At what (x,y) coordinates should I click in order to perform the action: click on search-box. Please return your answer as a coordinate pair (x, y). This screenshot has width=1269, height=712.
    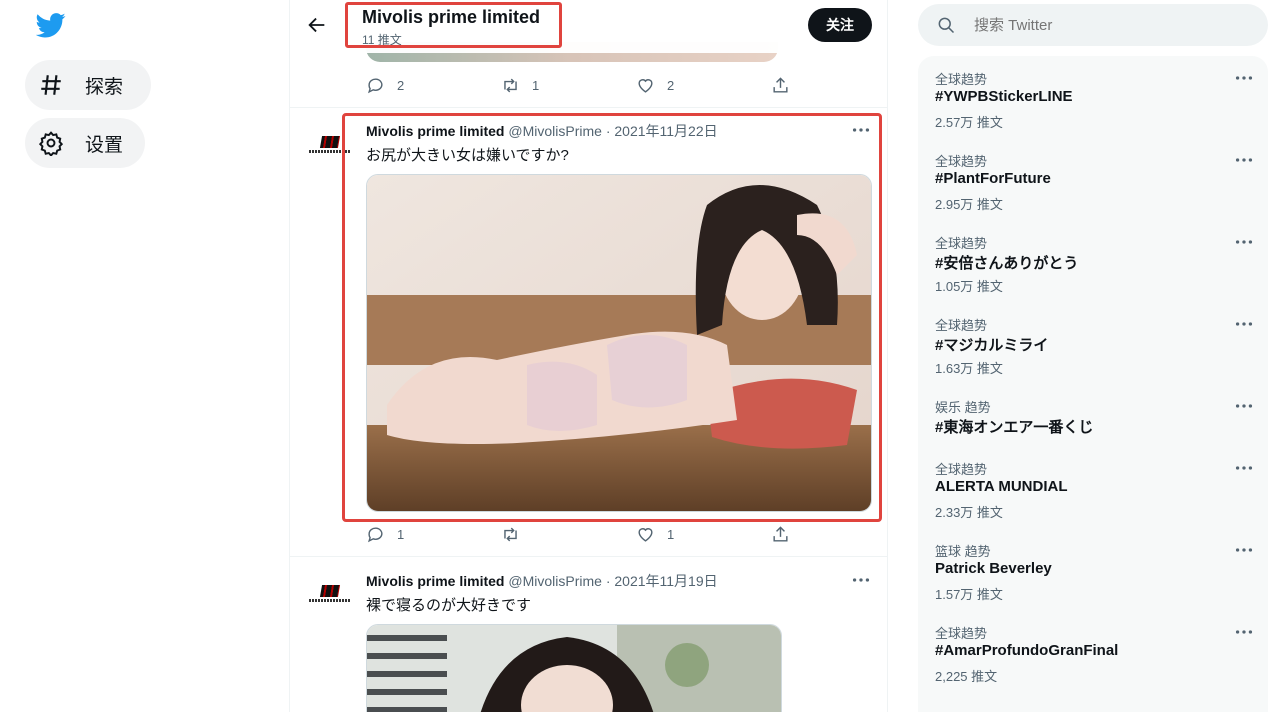
    Looking at the image, I should click on (1093, 25).